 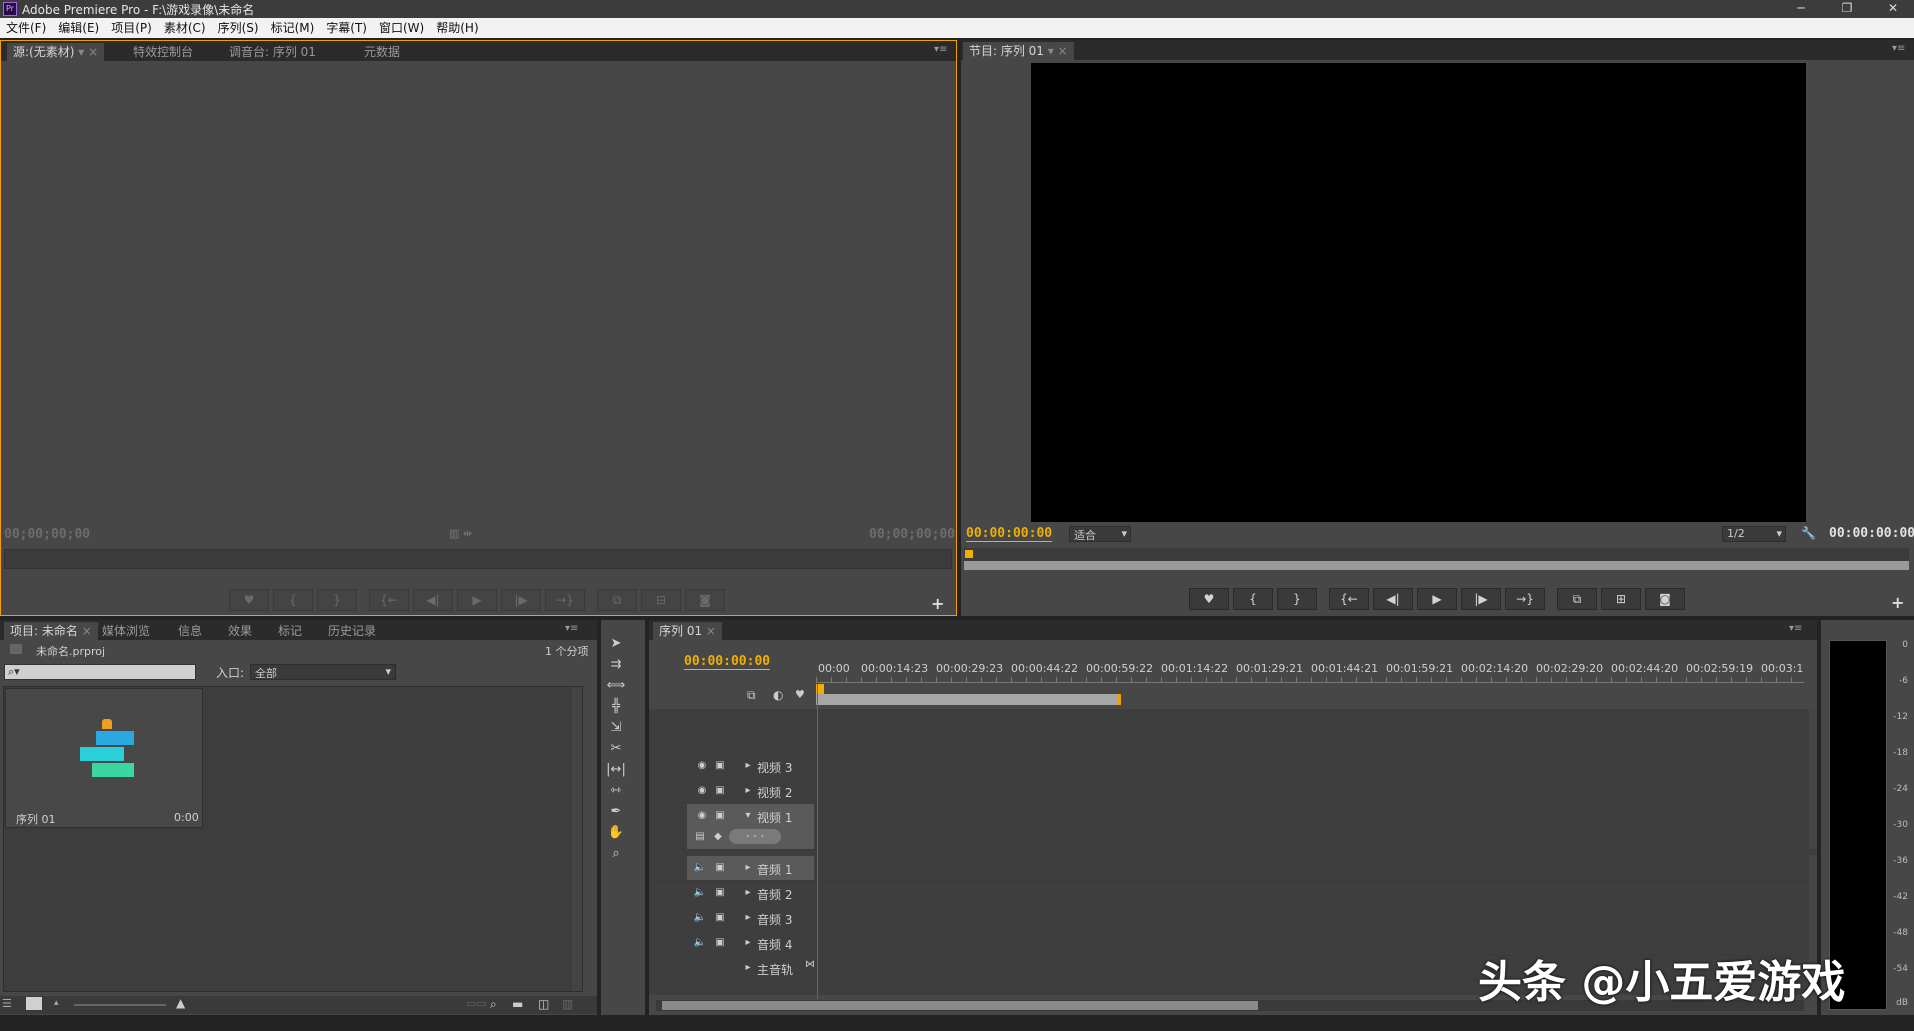 What do you see at coordinates (1233, 827) in the screenshot?
I see `video-track-1: ◉ ▣ ▾ 视频 1 ▤ ◆ • • •` at bounding box center [1233, 827].